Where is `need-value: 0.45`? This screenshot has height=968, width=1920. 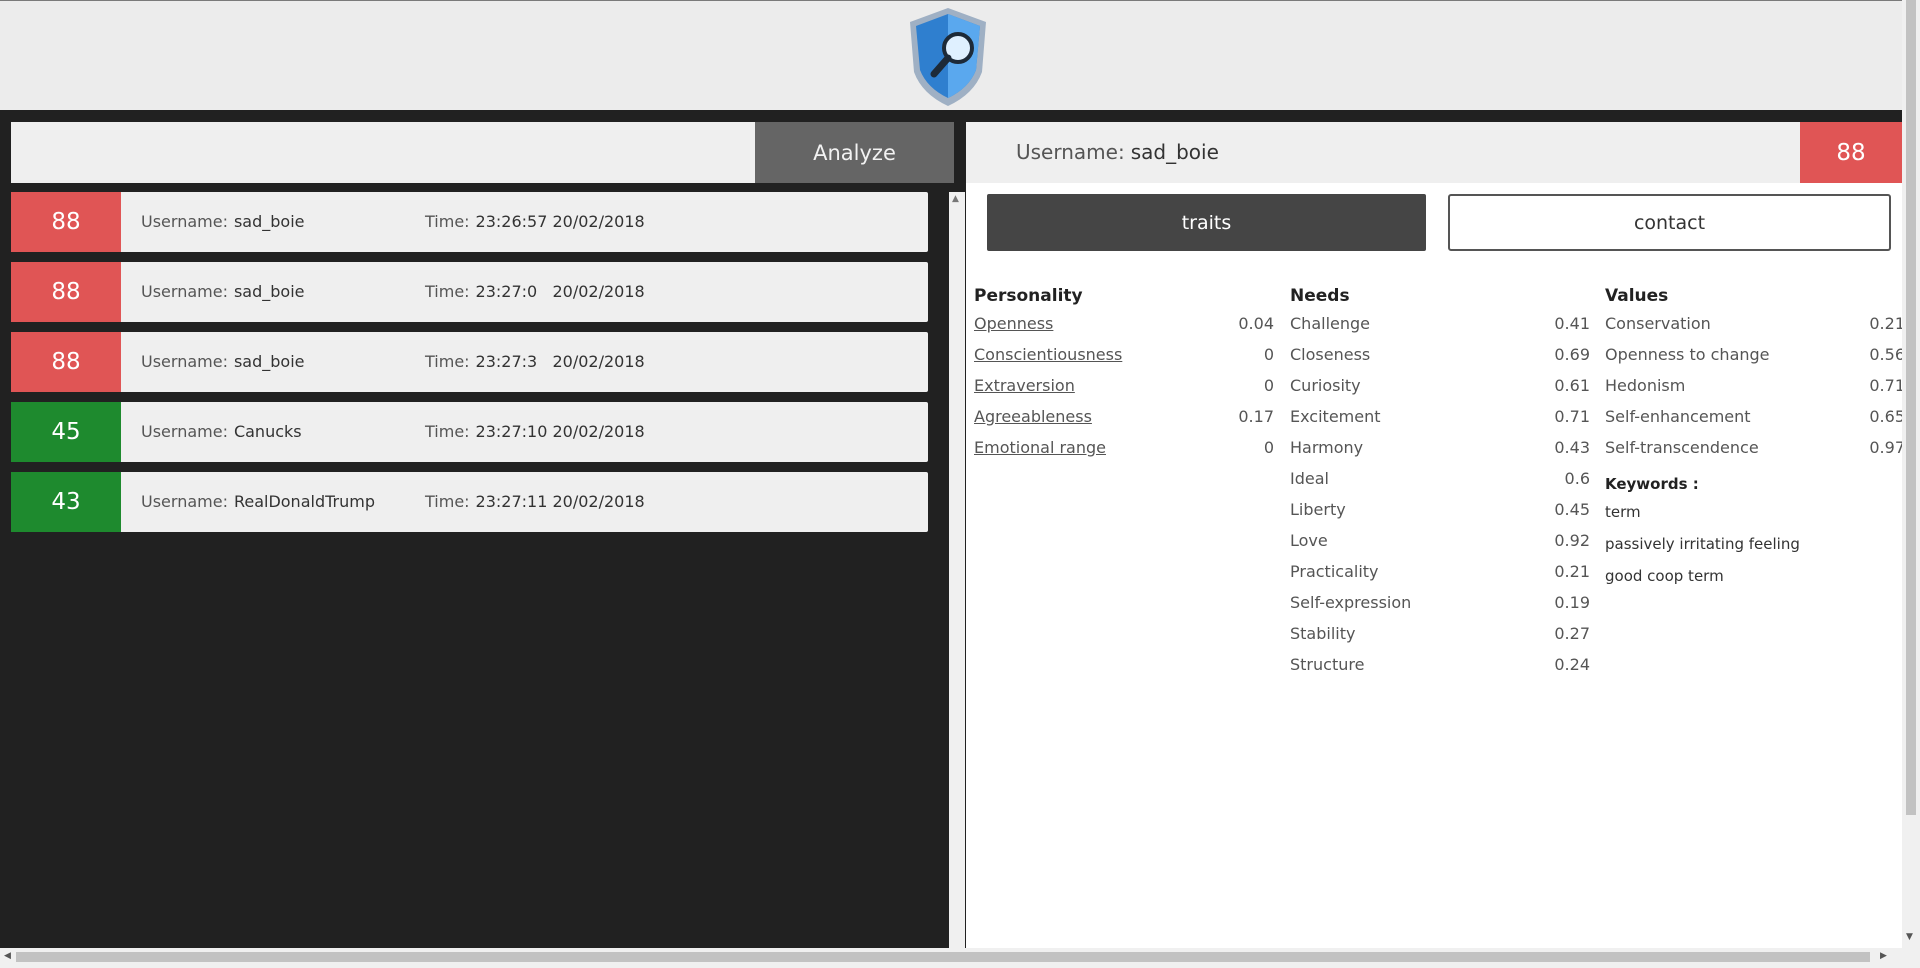
need-value: 0.45 is located at coordinates (1572, 509).